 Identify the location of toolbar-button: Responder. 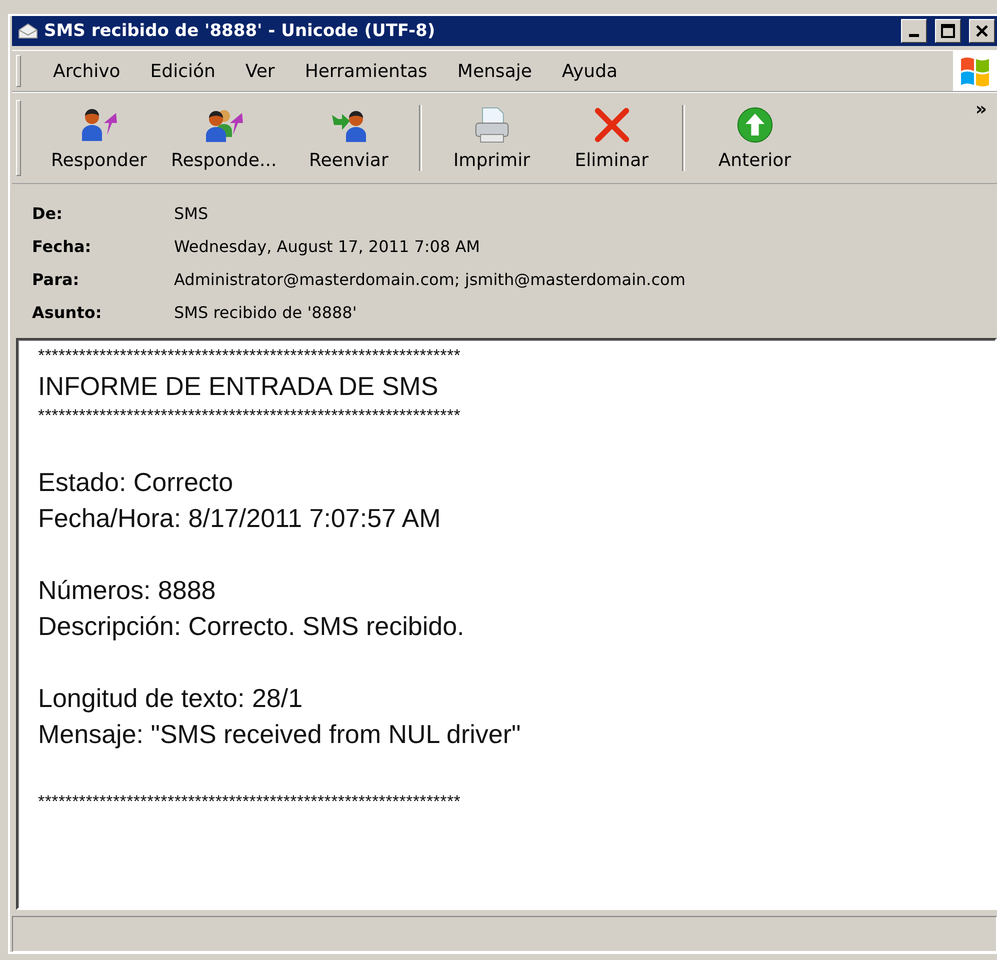
(99, 138).